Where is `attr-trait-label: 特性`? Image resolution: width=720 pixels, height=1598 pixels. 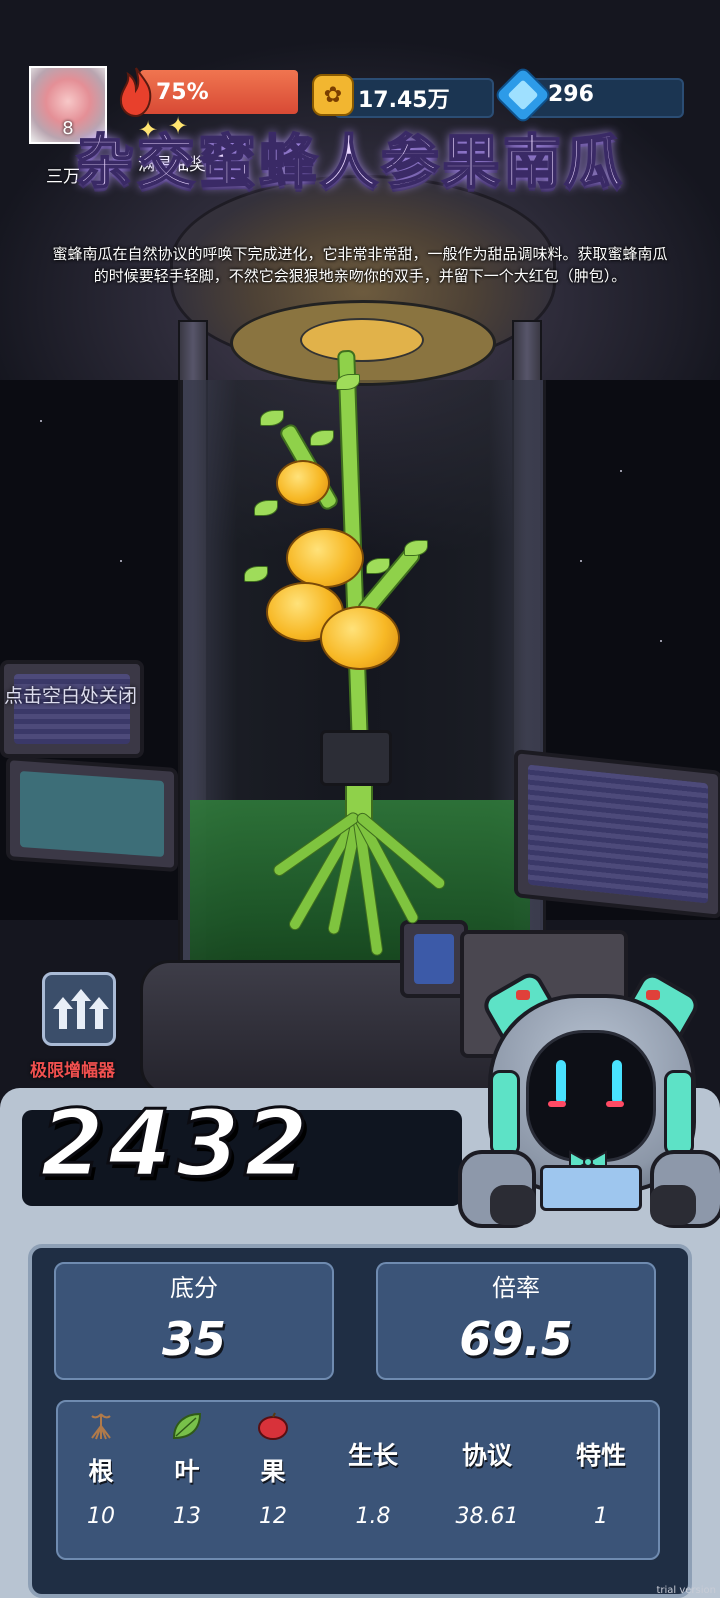
attr-trait-label: 特性 is located at coordinates (600, 1455).